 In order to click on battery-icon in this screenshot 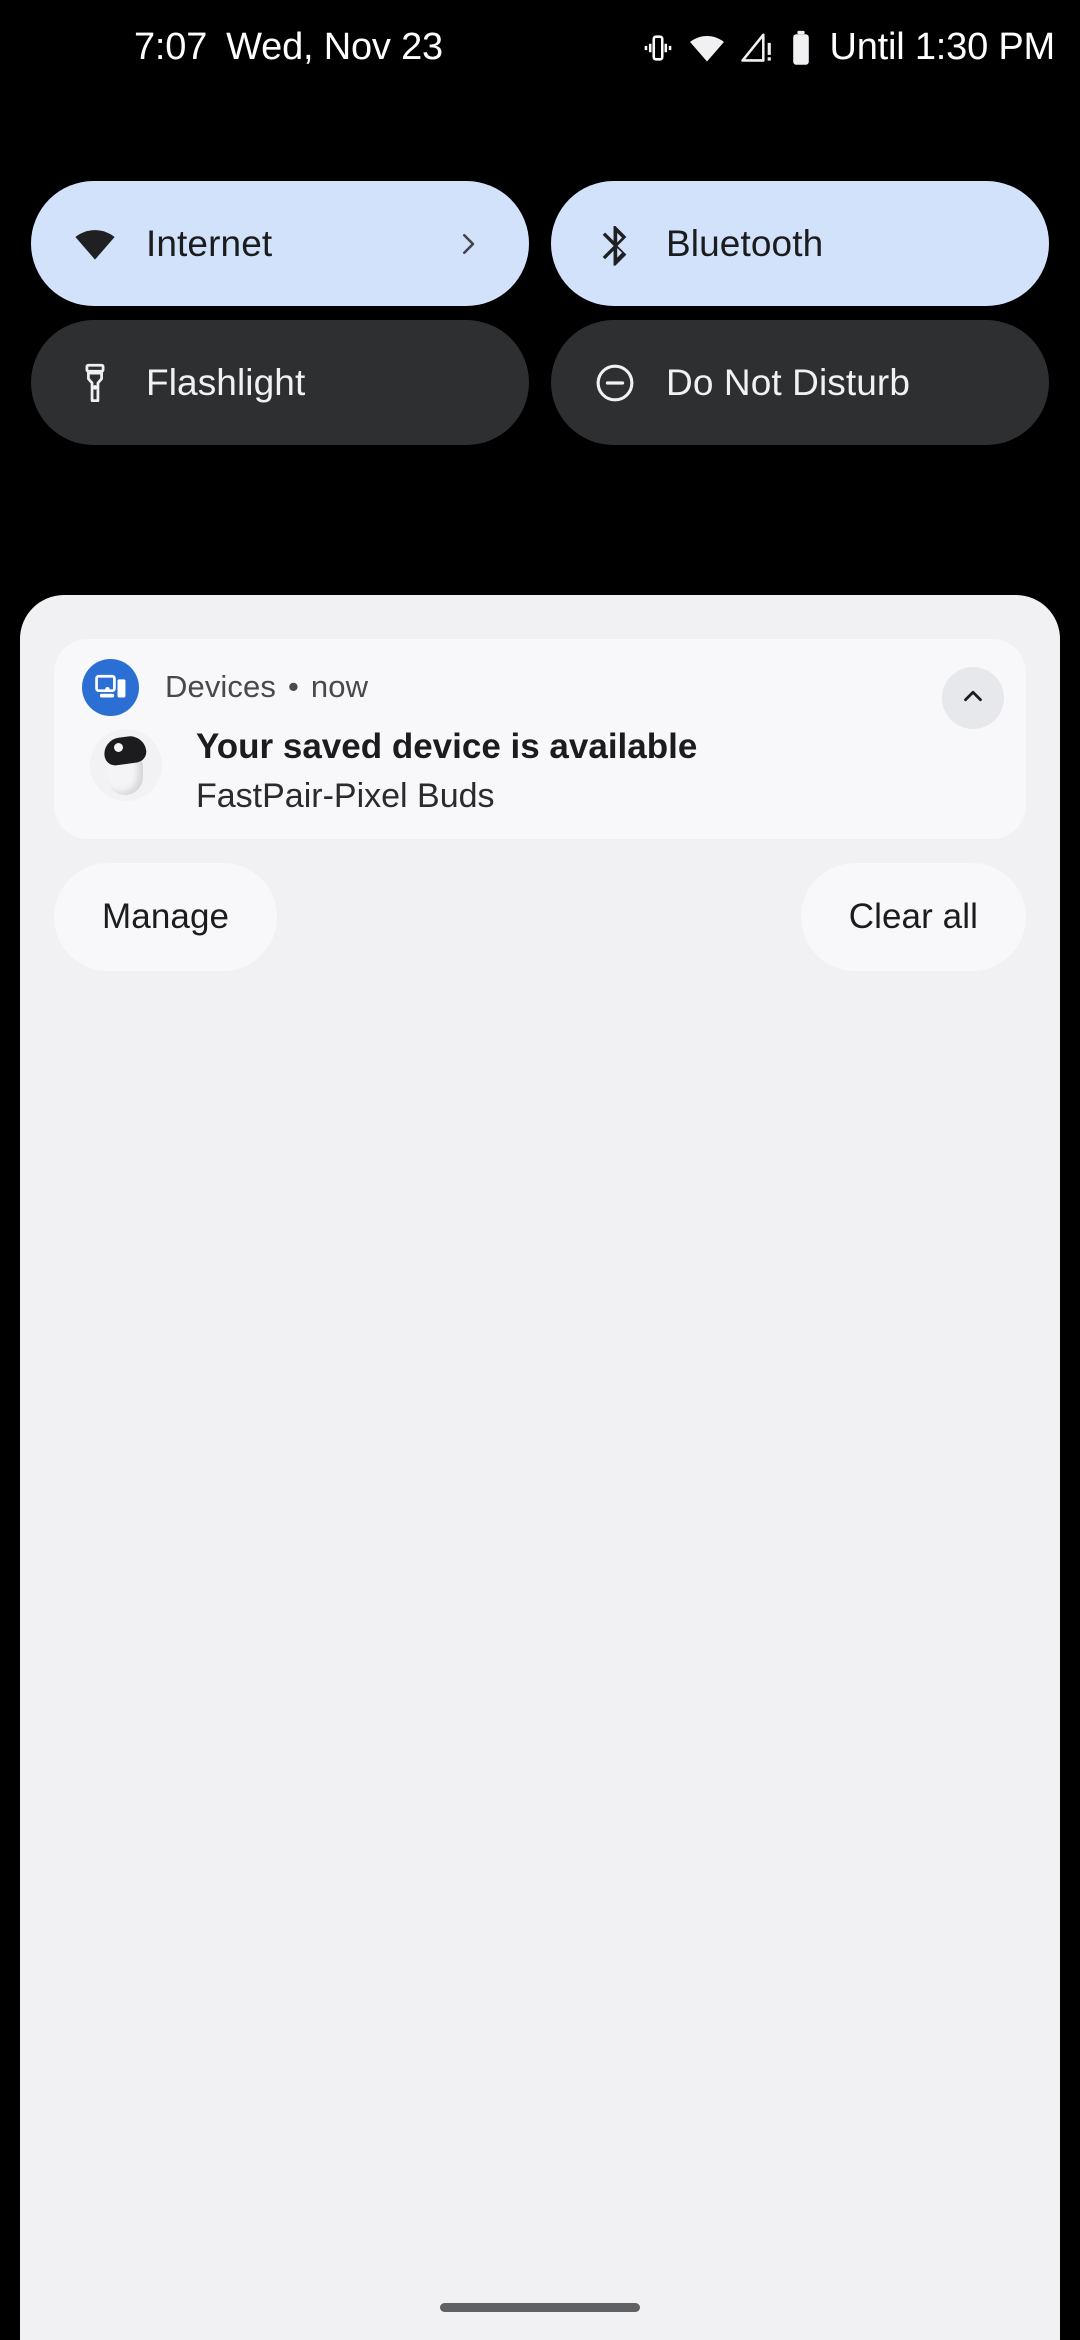, I will do `click(801, 48)`.